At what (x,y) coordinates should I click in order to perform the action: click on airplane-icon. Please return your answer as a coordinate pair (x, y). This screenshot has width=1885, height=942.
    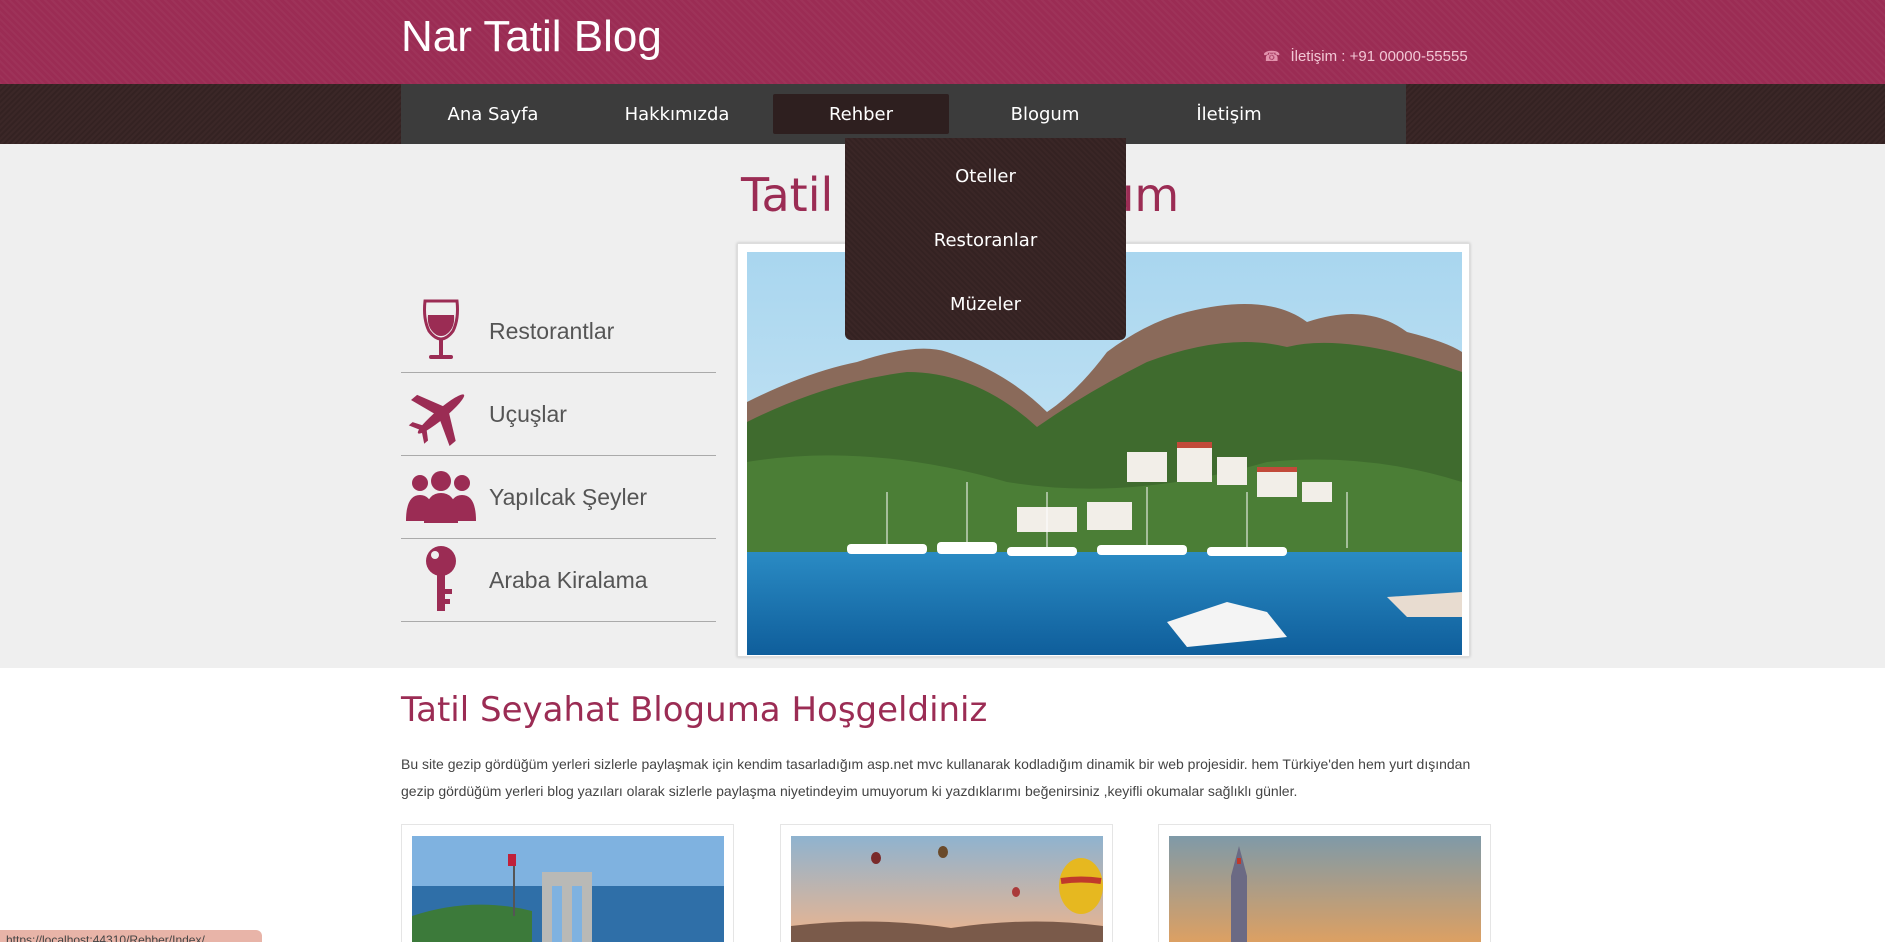
    Looking at the image, I should click on (441, 414).